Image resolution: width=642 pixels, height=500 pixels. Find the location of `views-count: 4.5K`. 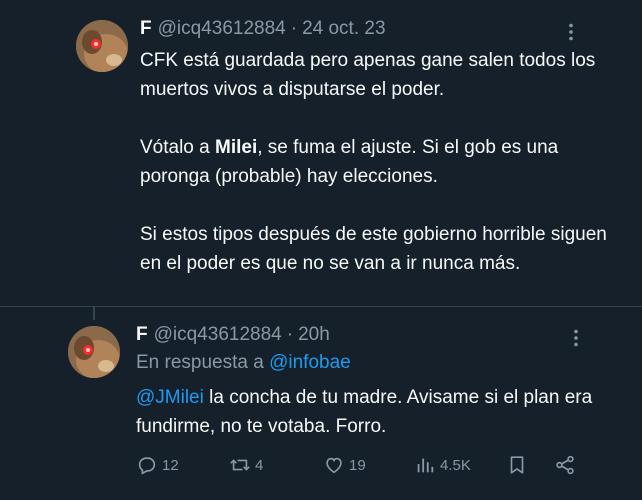

views-count: 4.5K is located at coordinates (455, 465).